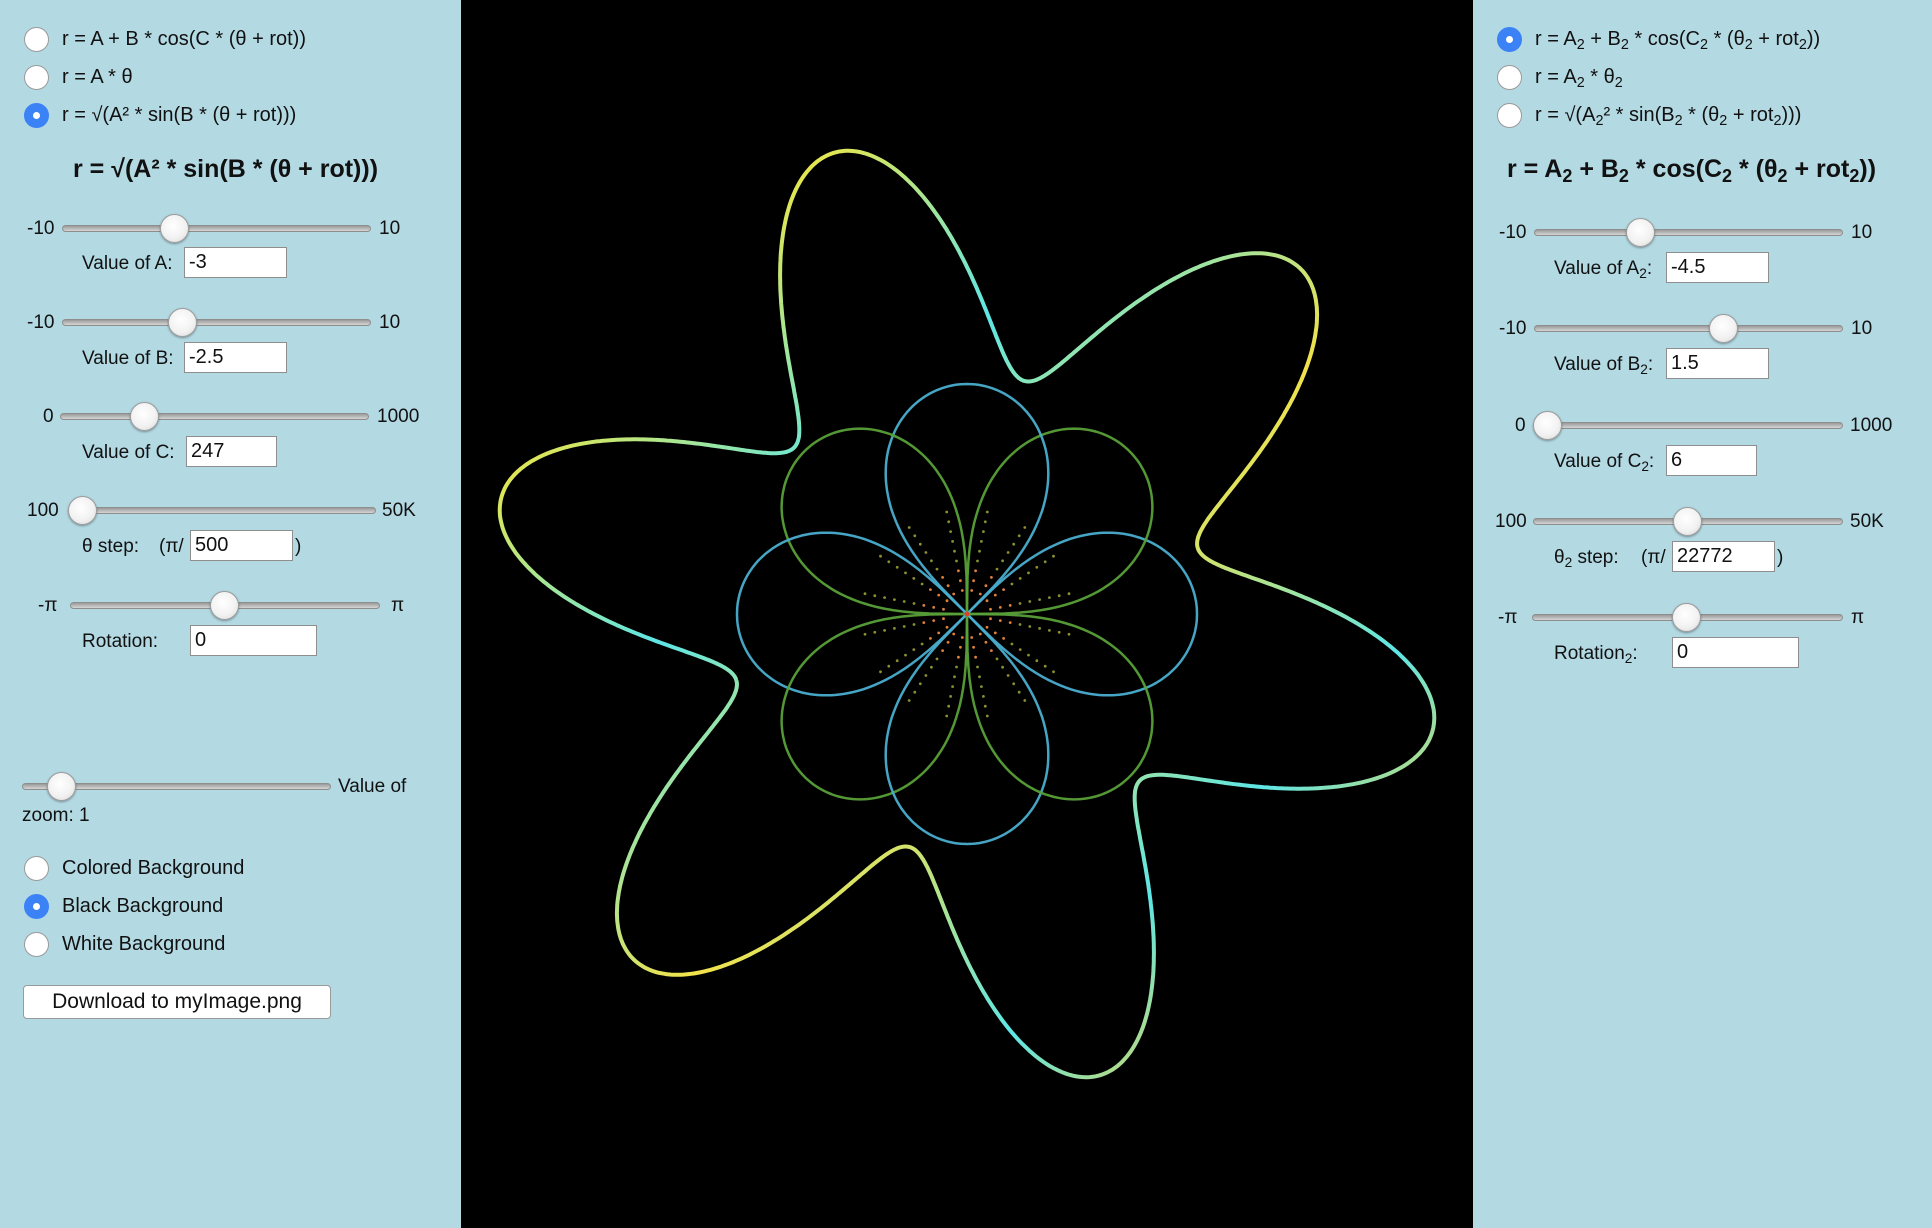 This screenshot has width=1932, height=1228. What do you see at coordinates (216, 322) in the screenshot?
I see `slider-b-track` at bounding box center [216, 322].